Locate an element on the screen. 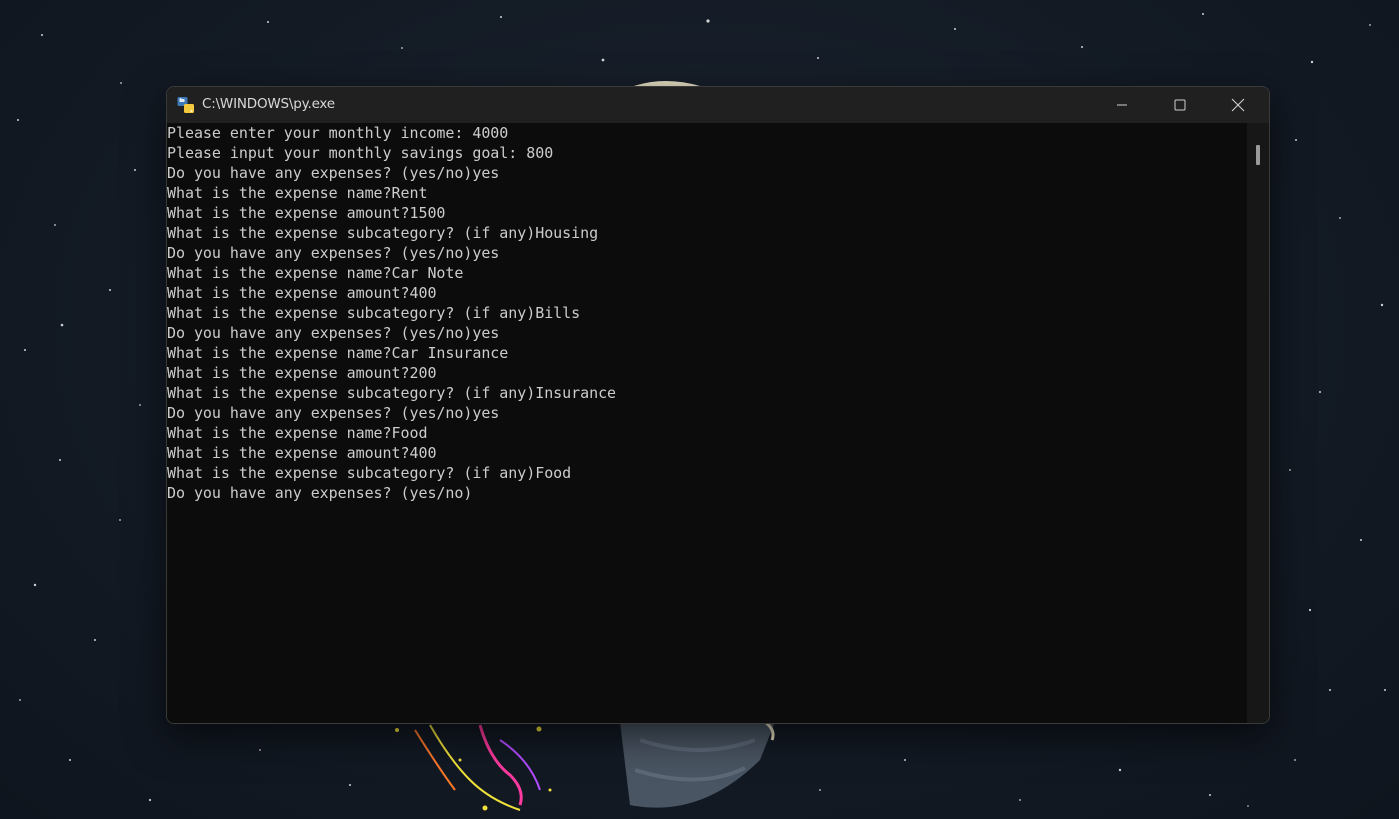 The image size is (1399, 819). minimize-icon is located at coordinates (1122, 105).